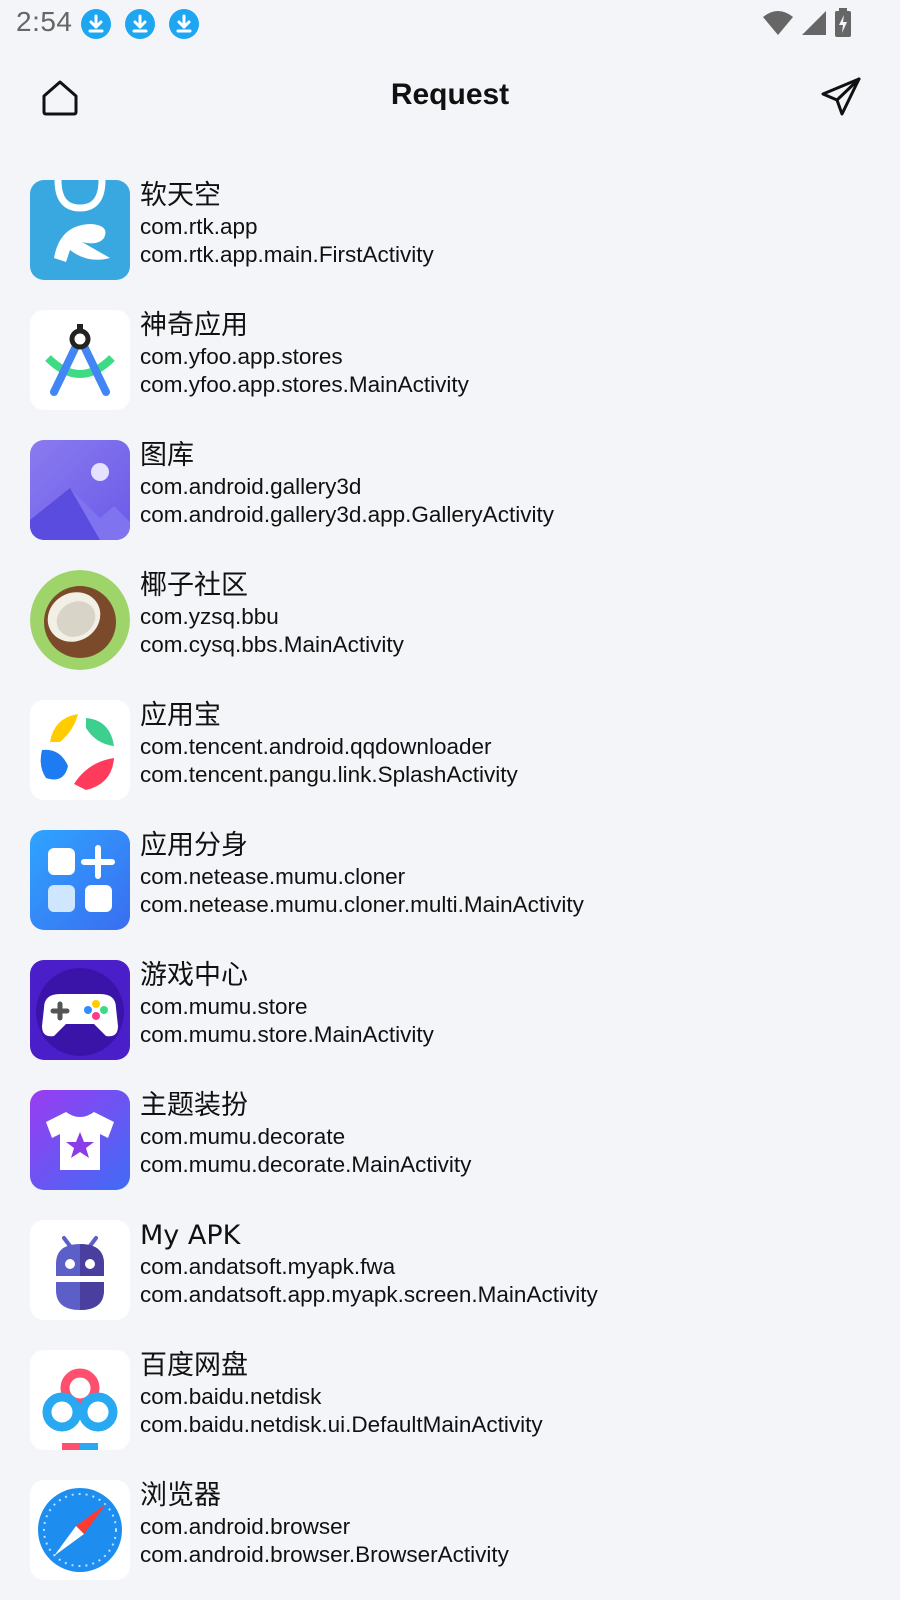 This screenshot has height=1600, width=900. Describe the element at coordinates (243, 1136) in the screenshot. I see `app-package: com.mumu.decorate` at that location.